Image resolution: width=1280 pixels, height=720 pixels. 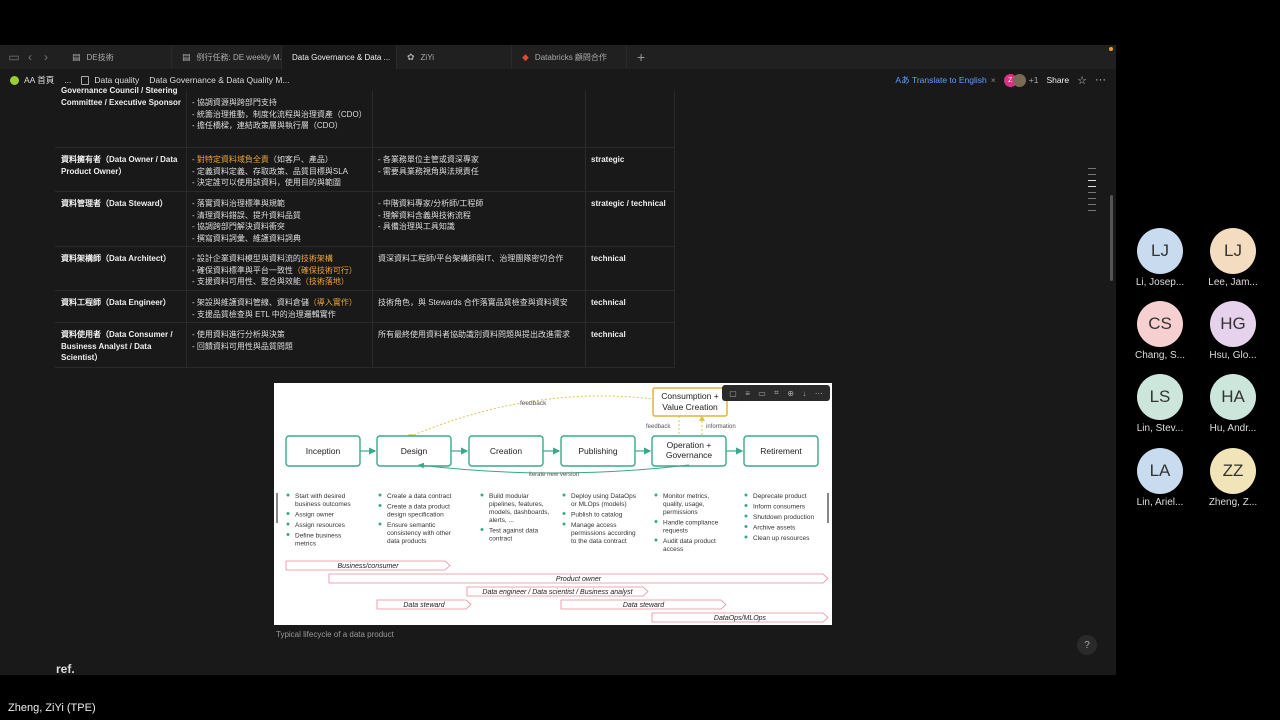 I want to click on bullet-text: Deploy using DataOps, so click(x=604, y=496).